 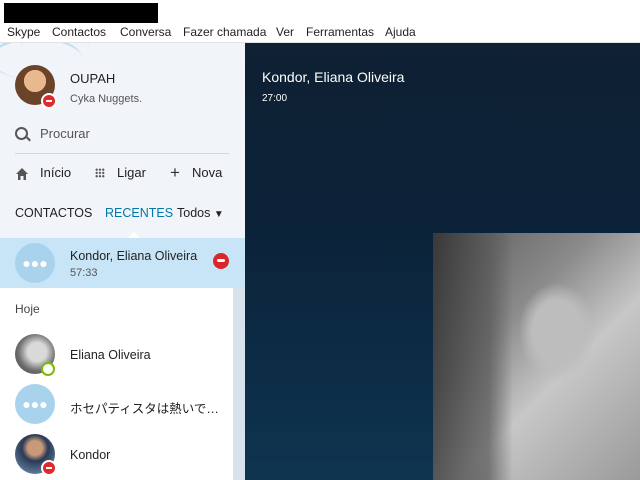 What do you see at coordinates (106, 99) in the screenshot?
I see `profile-mood: Cyka Nuggets.` at bounding box center [106, 99].